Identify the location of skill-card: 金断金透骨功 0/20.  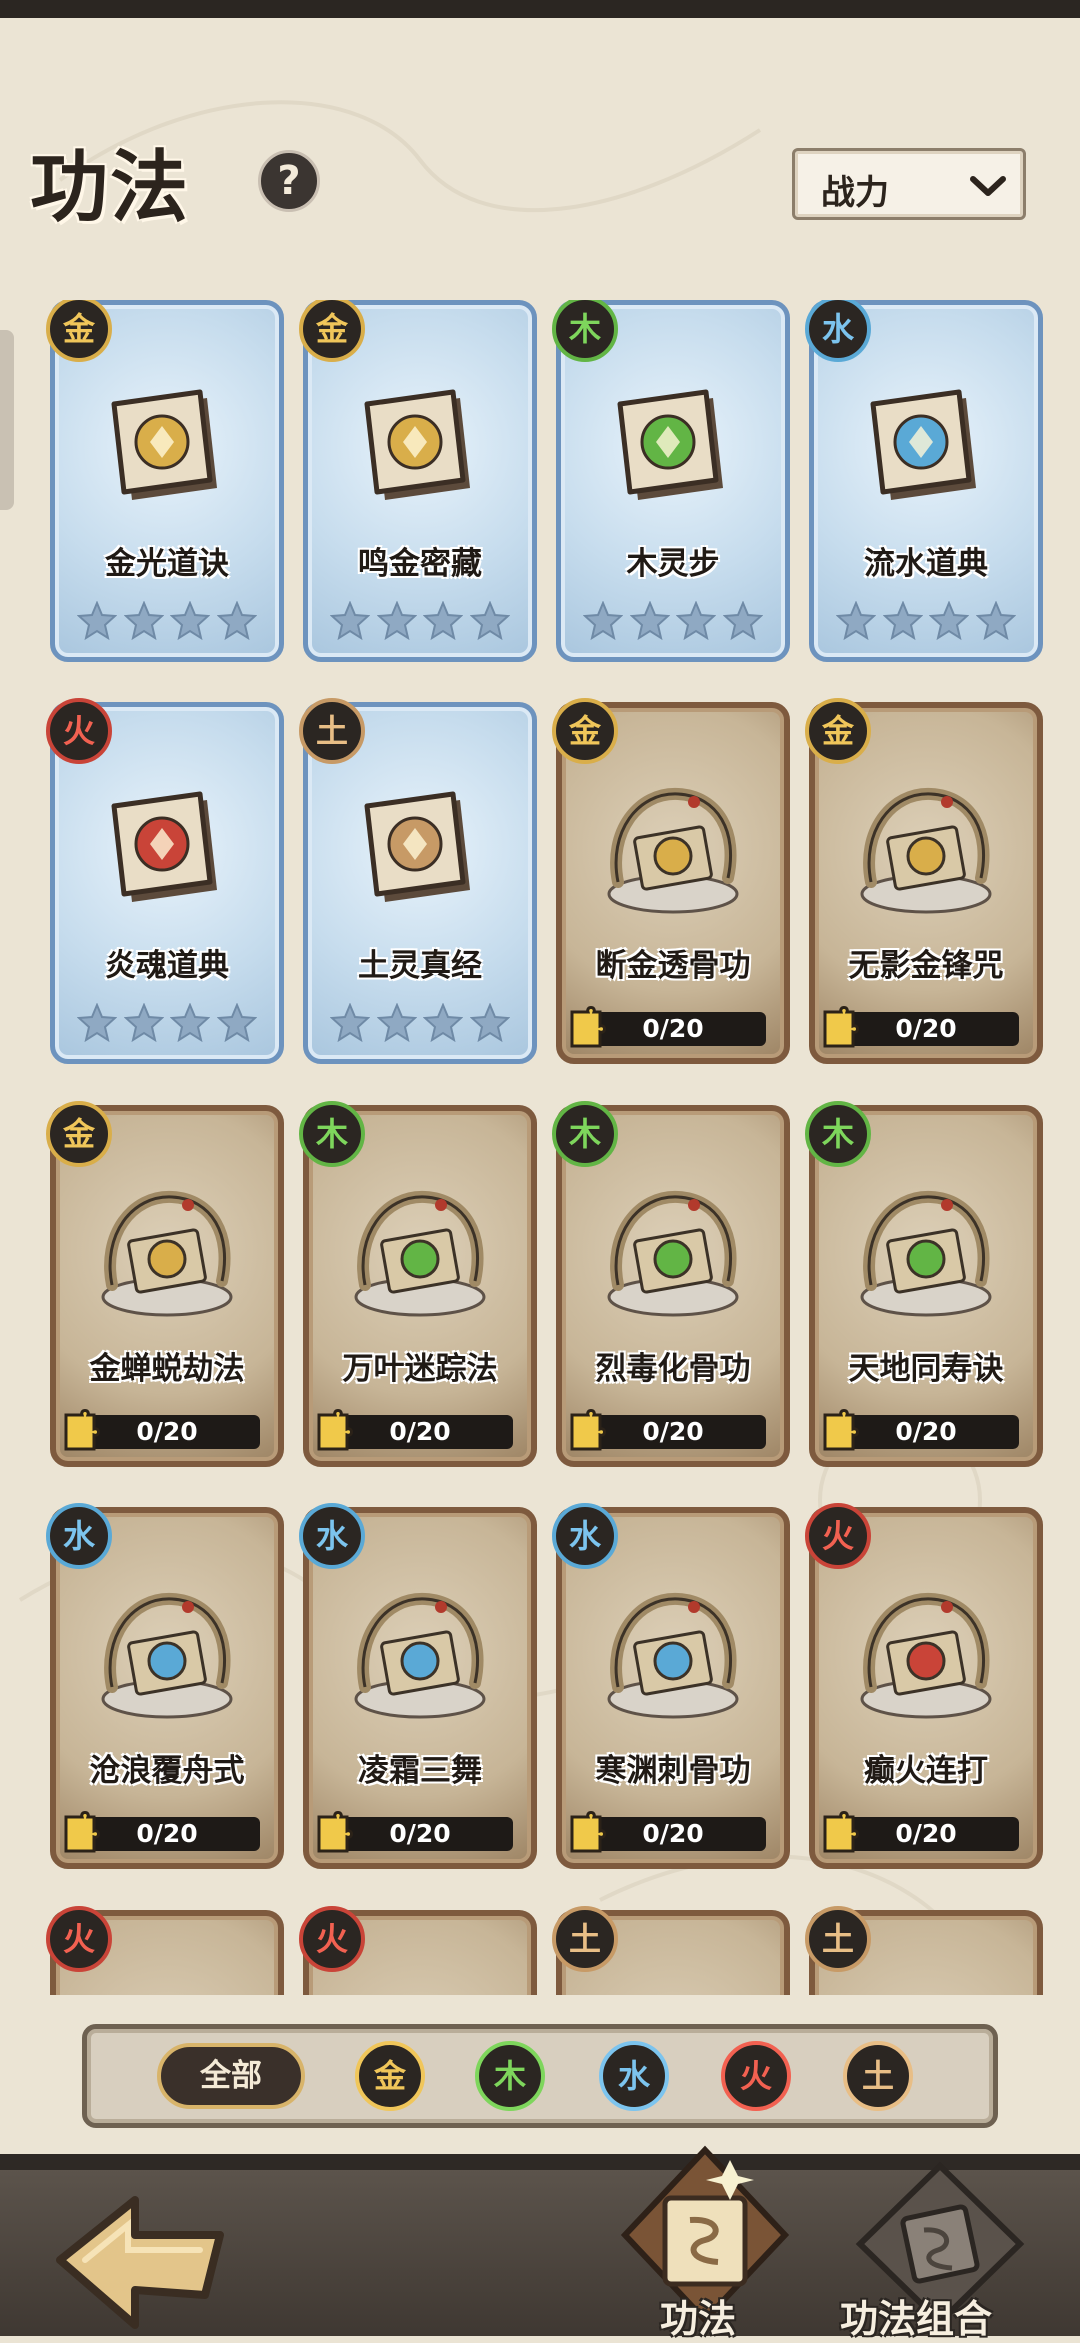
(671, 881).